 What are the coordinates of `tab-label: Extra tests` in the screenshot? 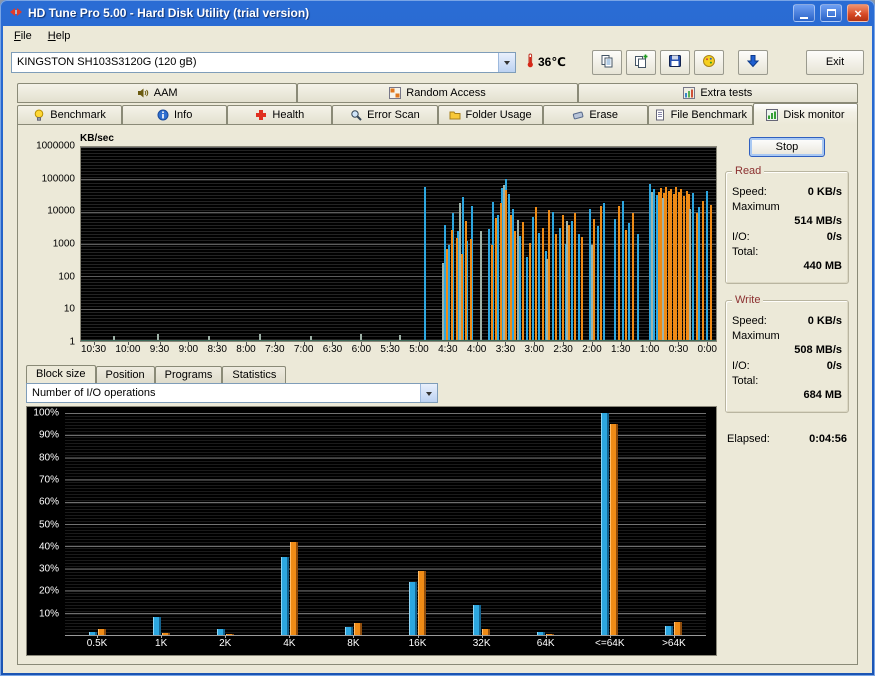 It's located at (726, 93).